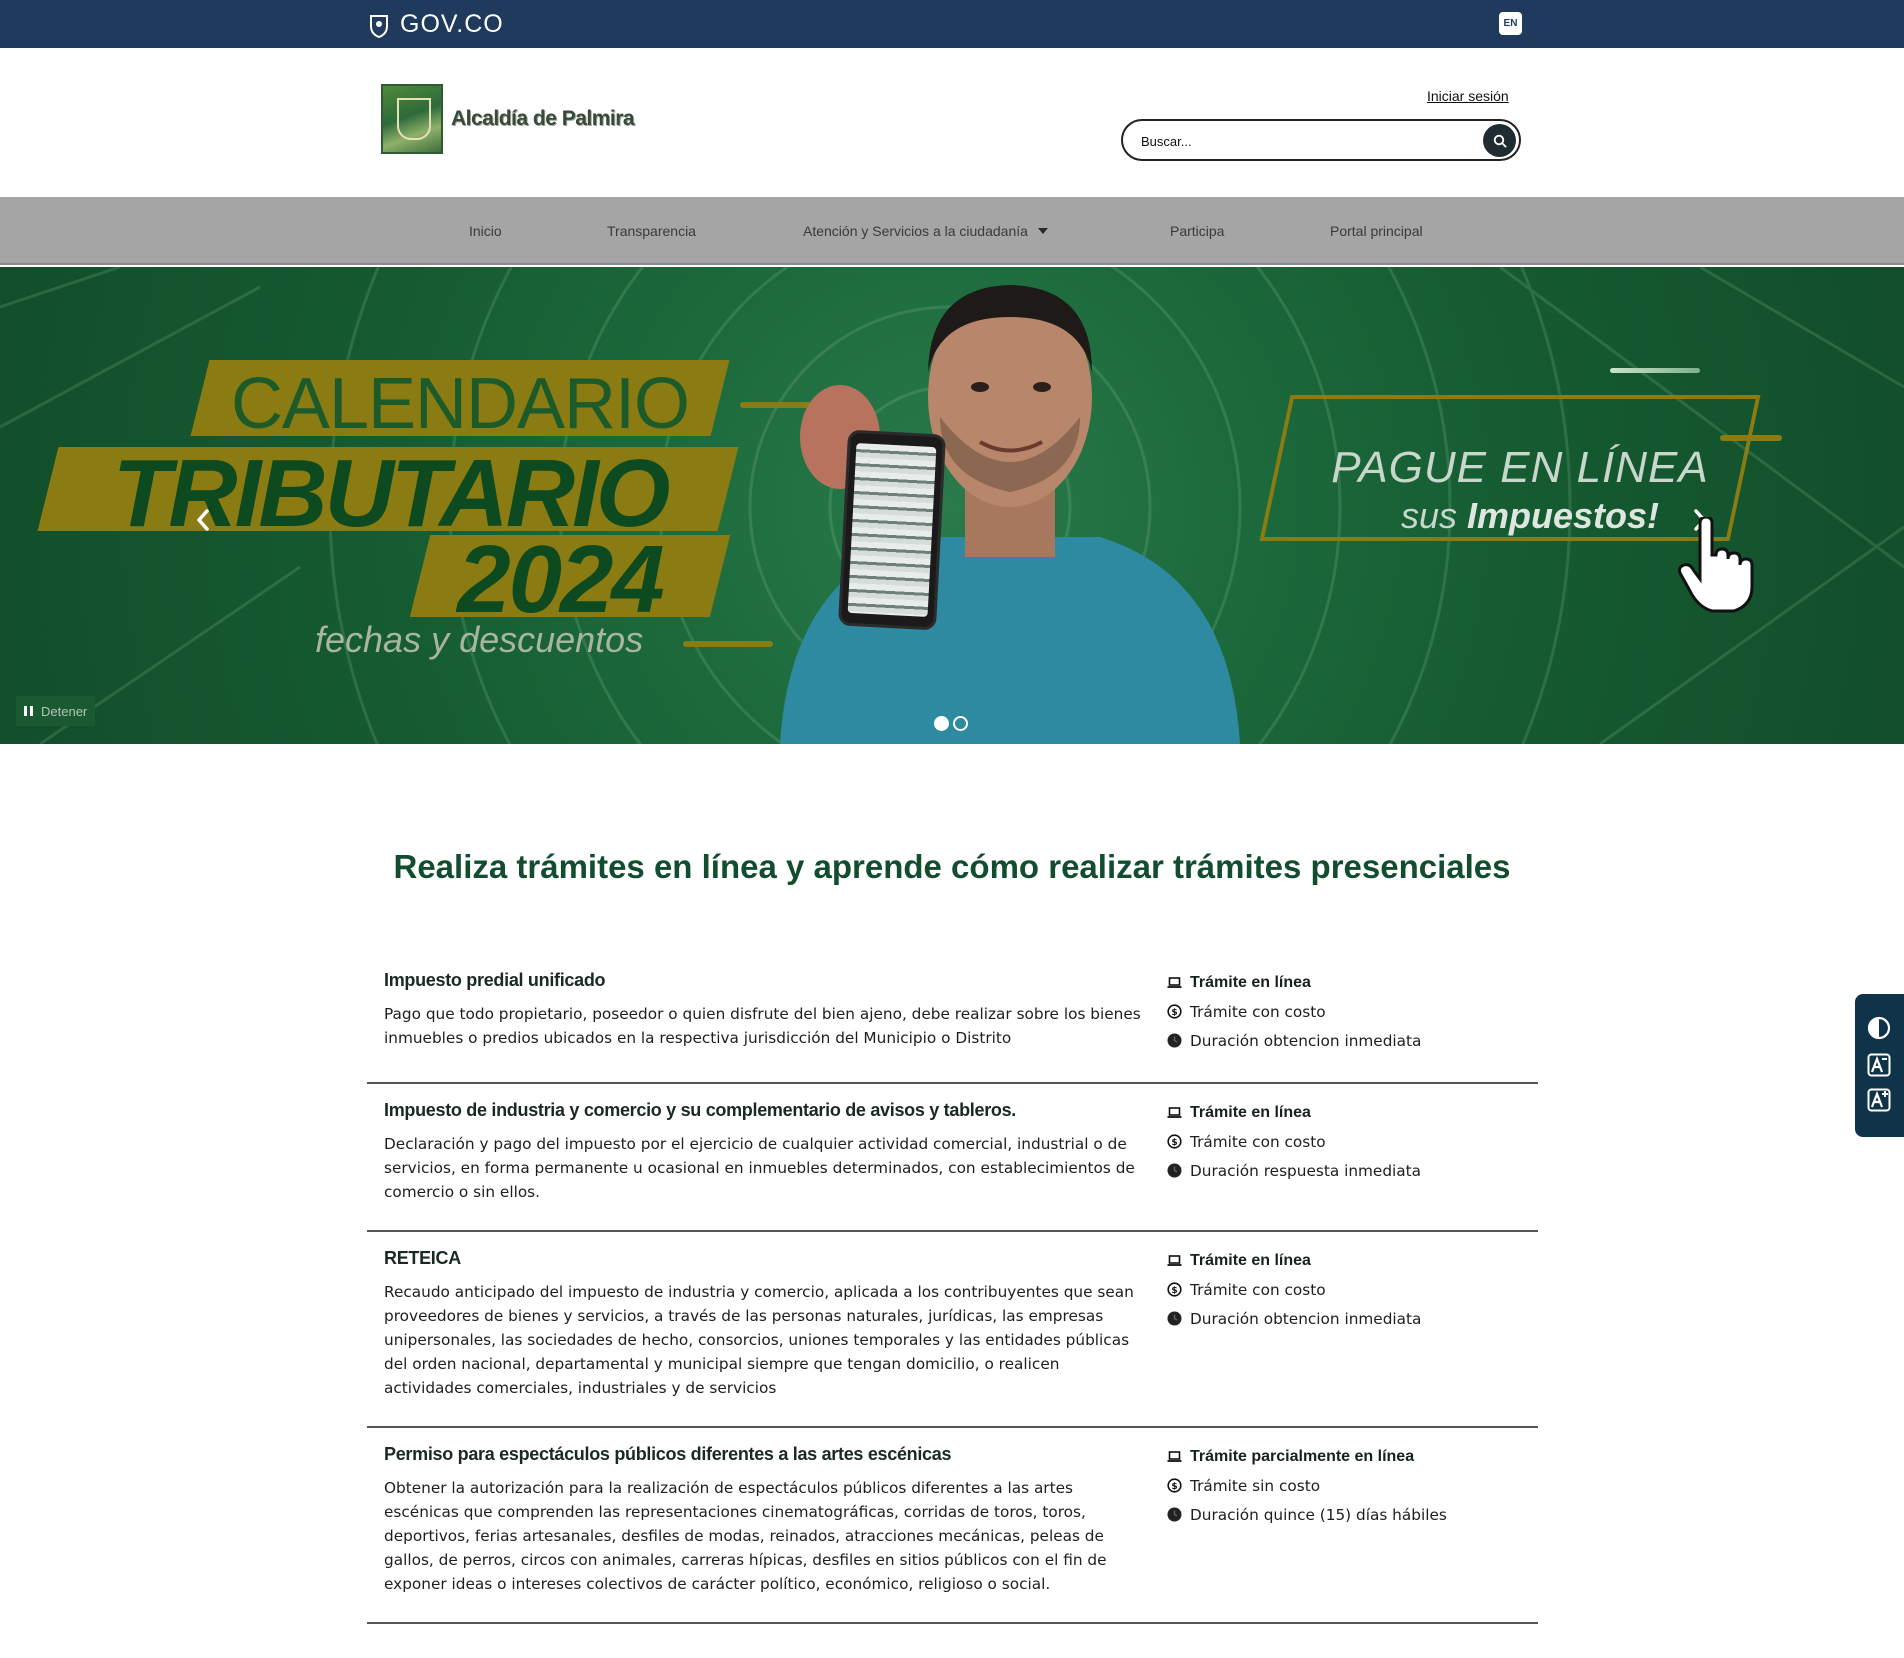 The height and width of the screenshot is (1658, 1904). I want to click on procedure-duration: Duración respuesta inmediata, so click(1357, 1170).